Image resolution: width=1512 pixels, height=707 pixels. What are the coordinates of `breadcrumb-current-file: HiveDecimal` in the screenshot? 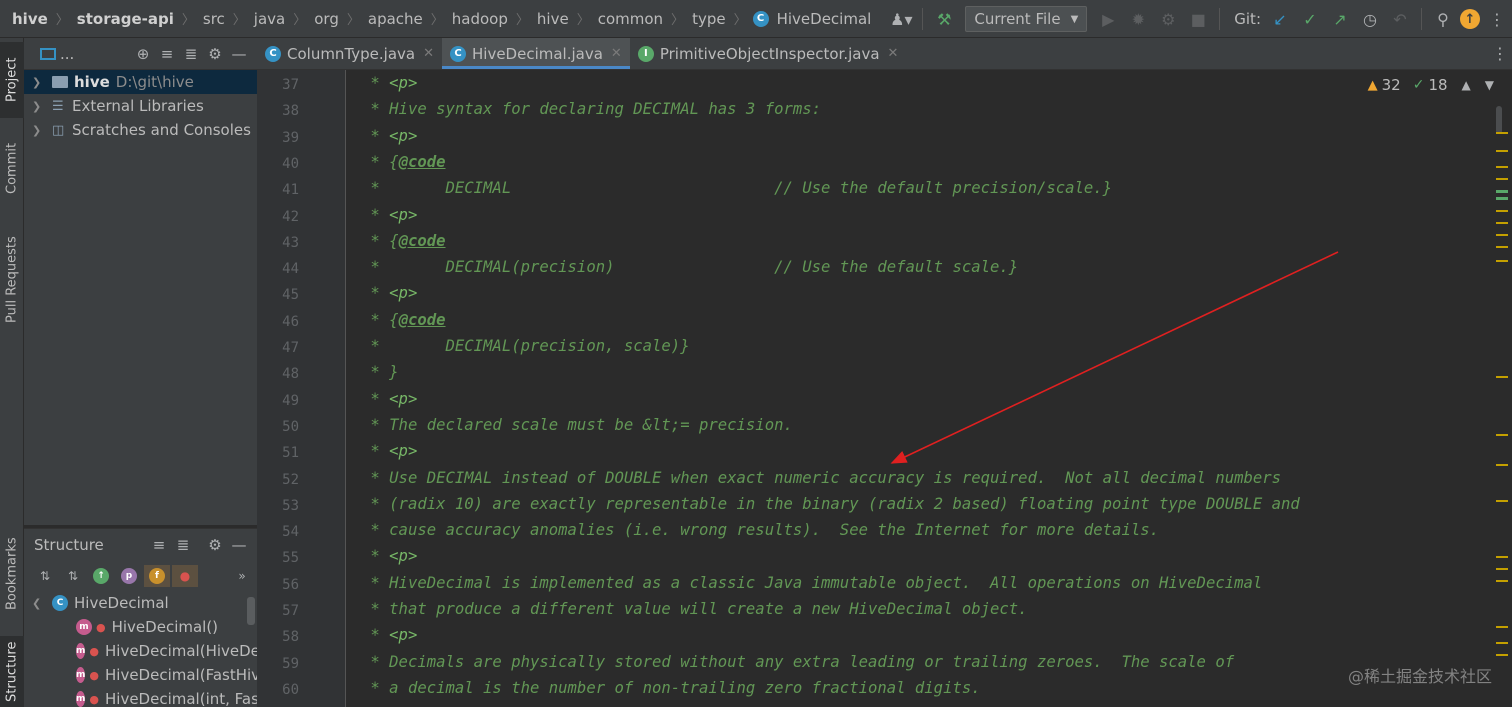 It's located at (824, 19).